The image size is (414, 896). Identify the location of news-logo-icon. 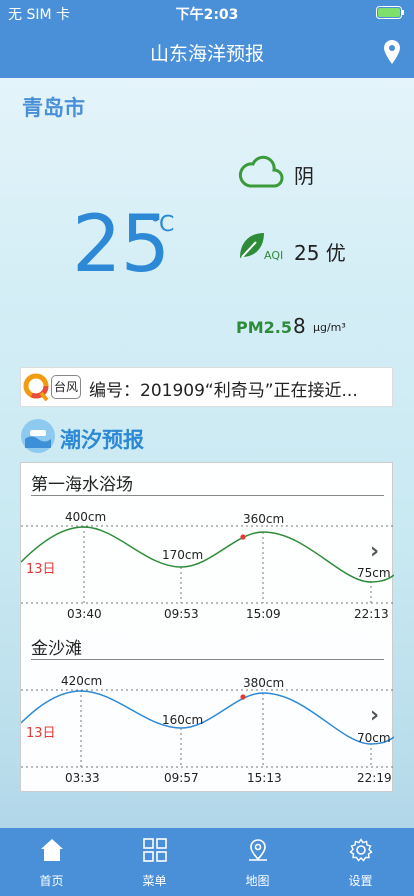
(36, 389).